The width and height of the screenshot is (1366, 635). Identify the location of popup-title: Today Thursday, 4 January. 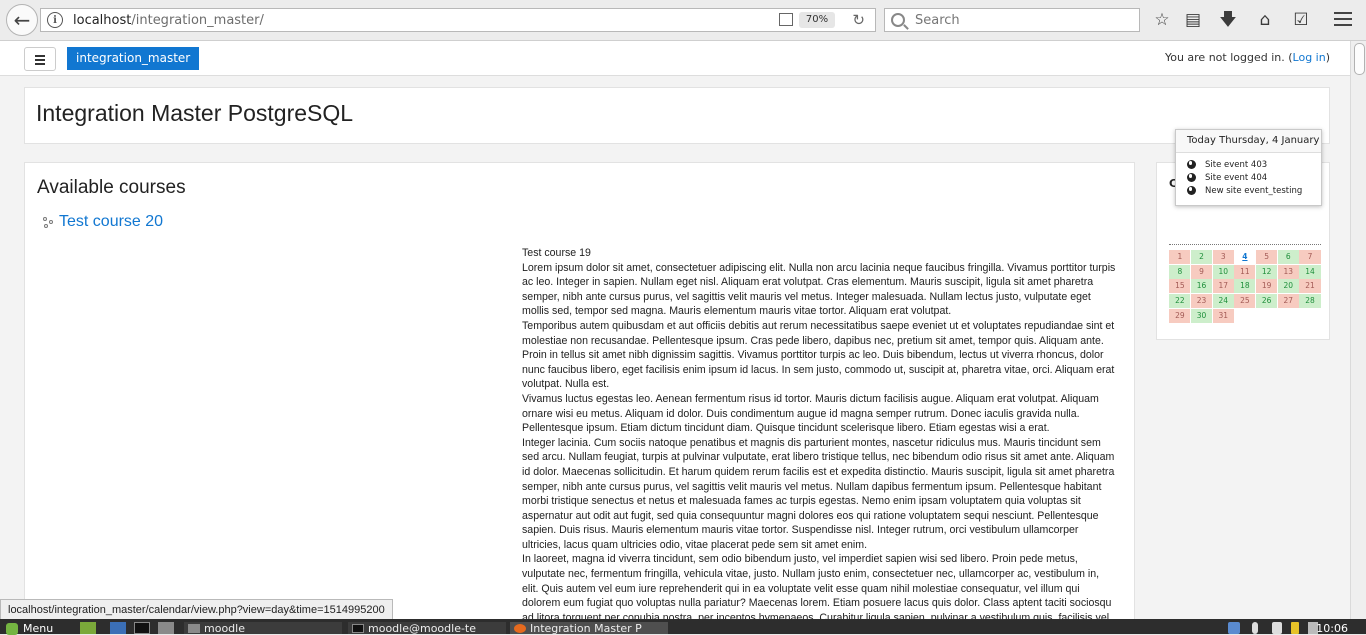
(1248, 141).